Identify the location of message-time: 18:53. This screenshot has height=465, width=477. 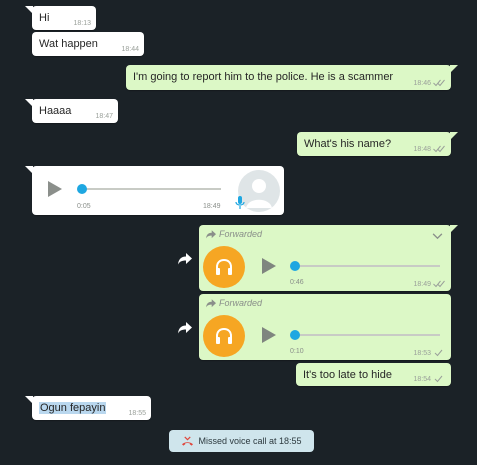
(422, 353).